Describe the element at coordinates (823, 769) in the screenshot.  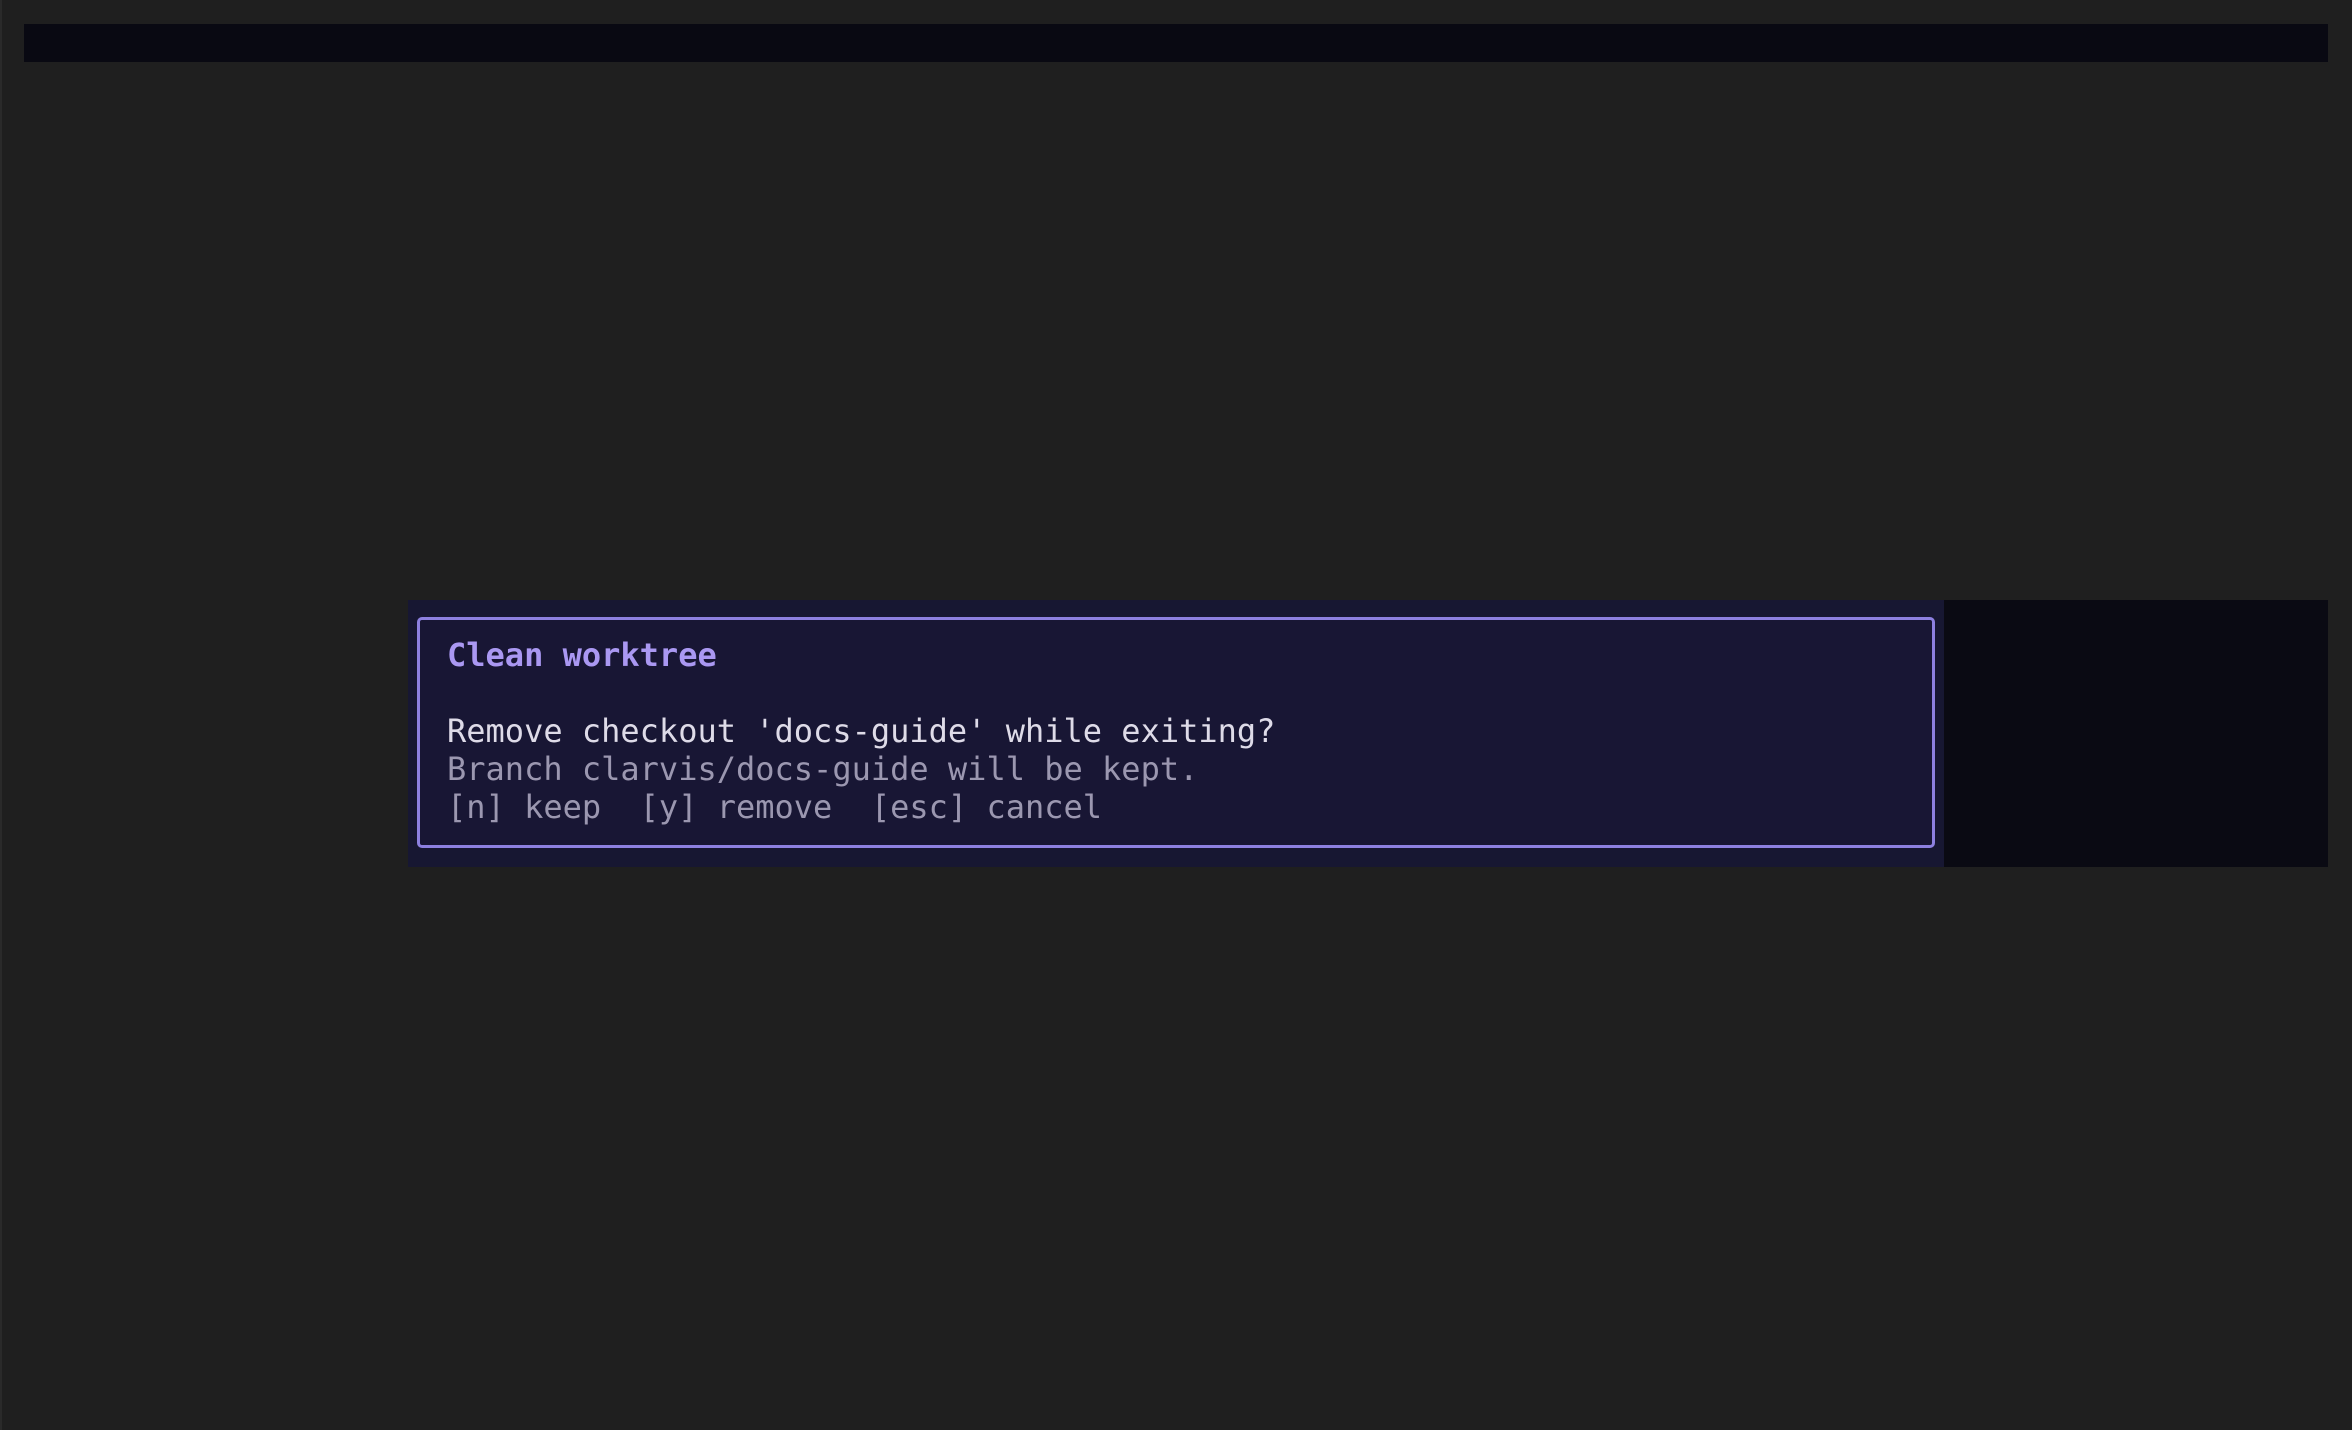
I see `branch-note: Branch clarvis/docs-guide will be kept.` at that location.